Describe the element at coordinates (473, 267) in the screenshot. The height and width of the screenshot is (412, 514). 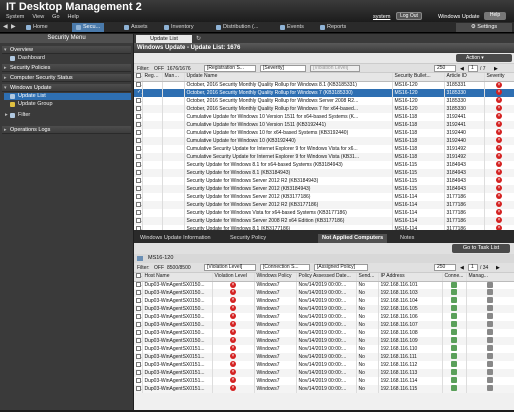
I see `page-input: 1` at that location.